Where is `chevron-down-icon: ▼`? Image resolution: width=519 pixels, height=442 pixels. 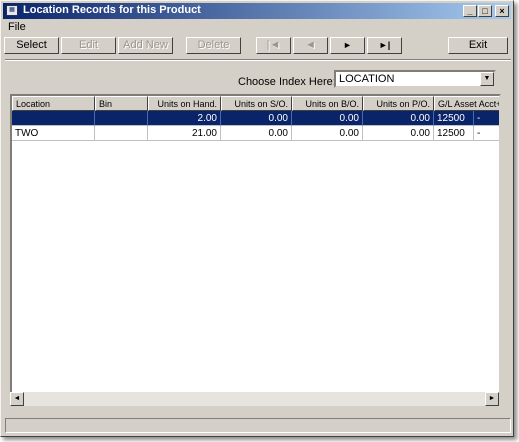
chevron-down-icon: ▼ is located at coordinates (487, 79).